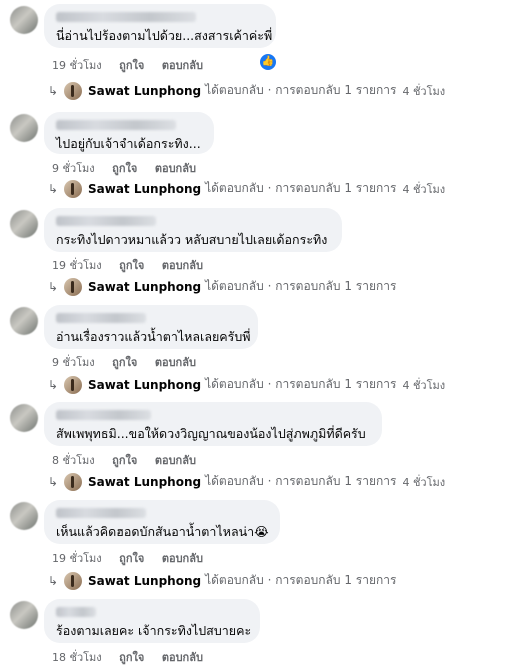 This screenshot has height=666, width=515. Describe the element at coordinates (160, 26) in the screenshot. I see `comment-bubble: นี่อ่านไปร้องตามไปด้วย...สงสารเค้าค่ะพี่` at that location.